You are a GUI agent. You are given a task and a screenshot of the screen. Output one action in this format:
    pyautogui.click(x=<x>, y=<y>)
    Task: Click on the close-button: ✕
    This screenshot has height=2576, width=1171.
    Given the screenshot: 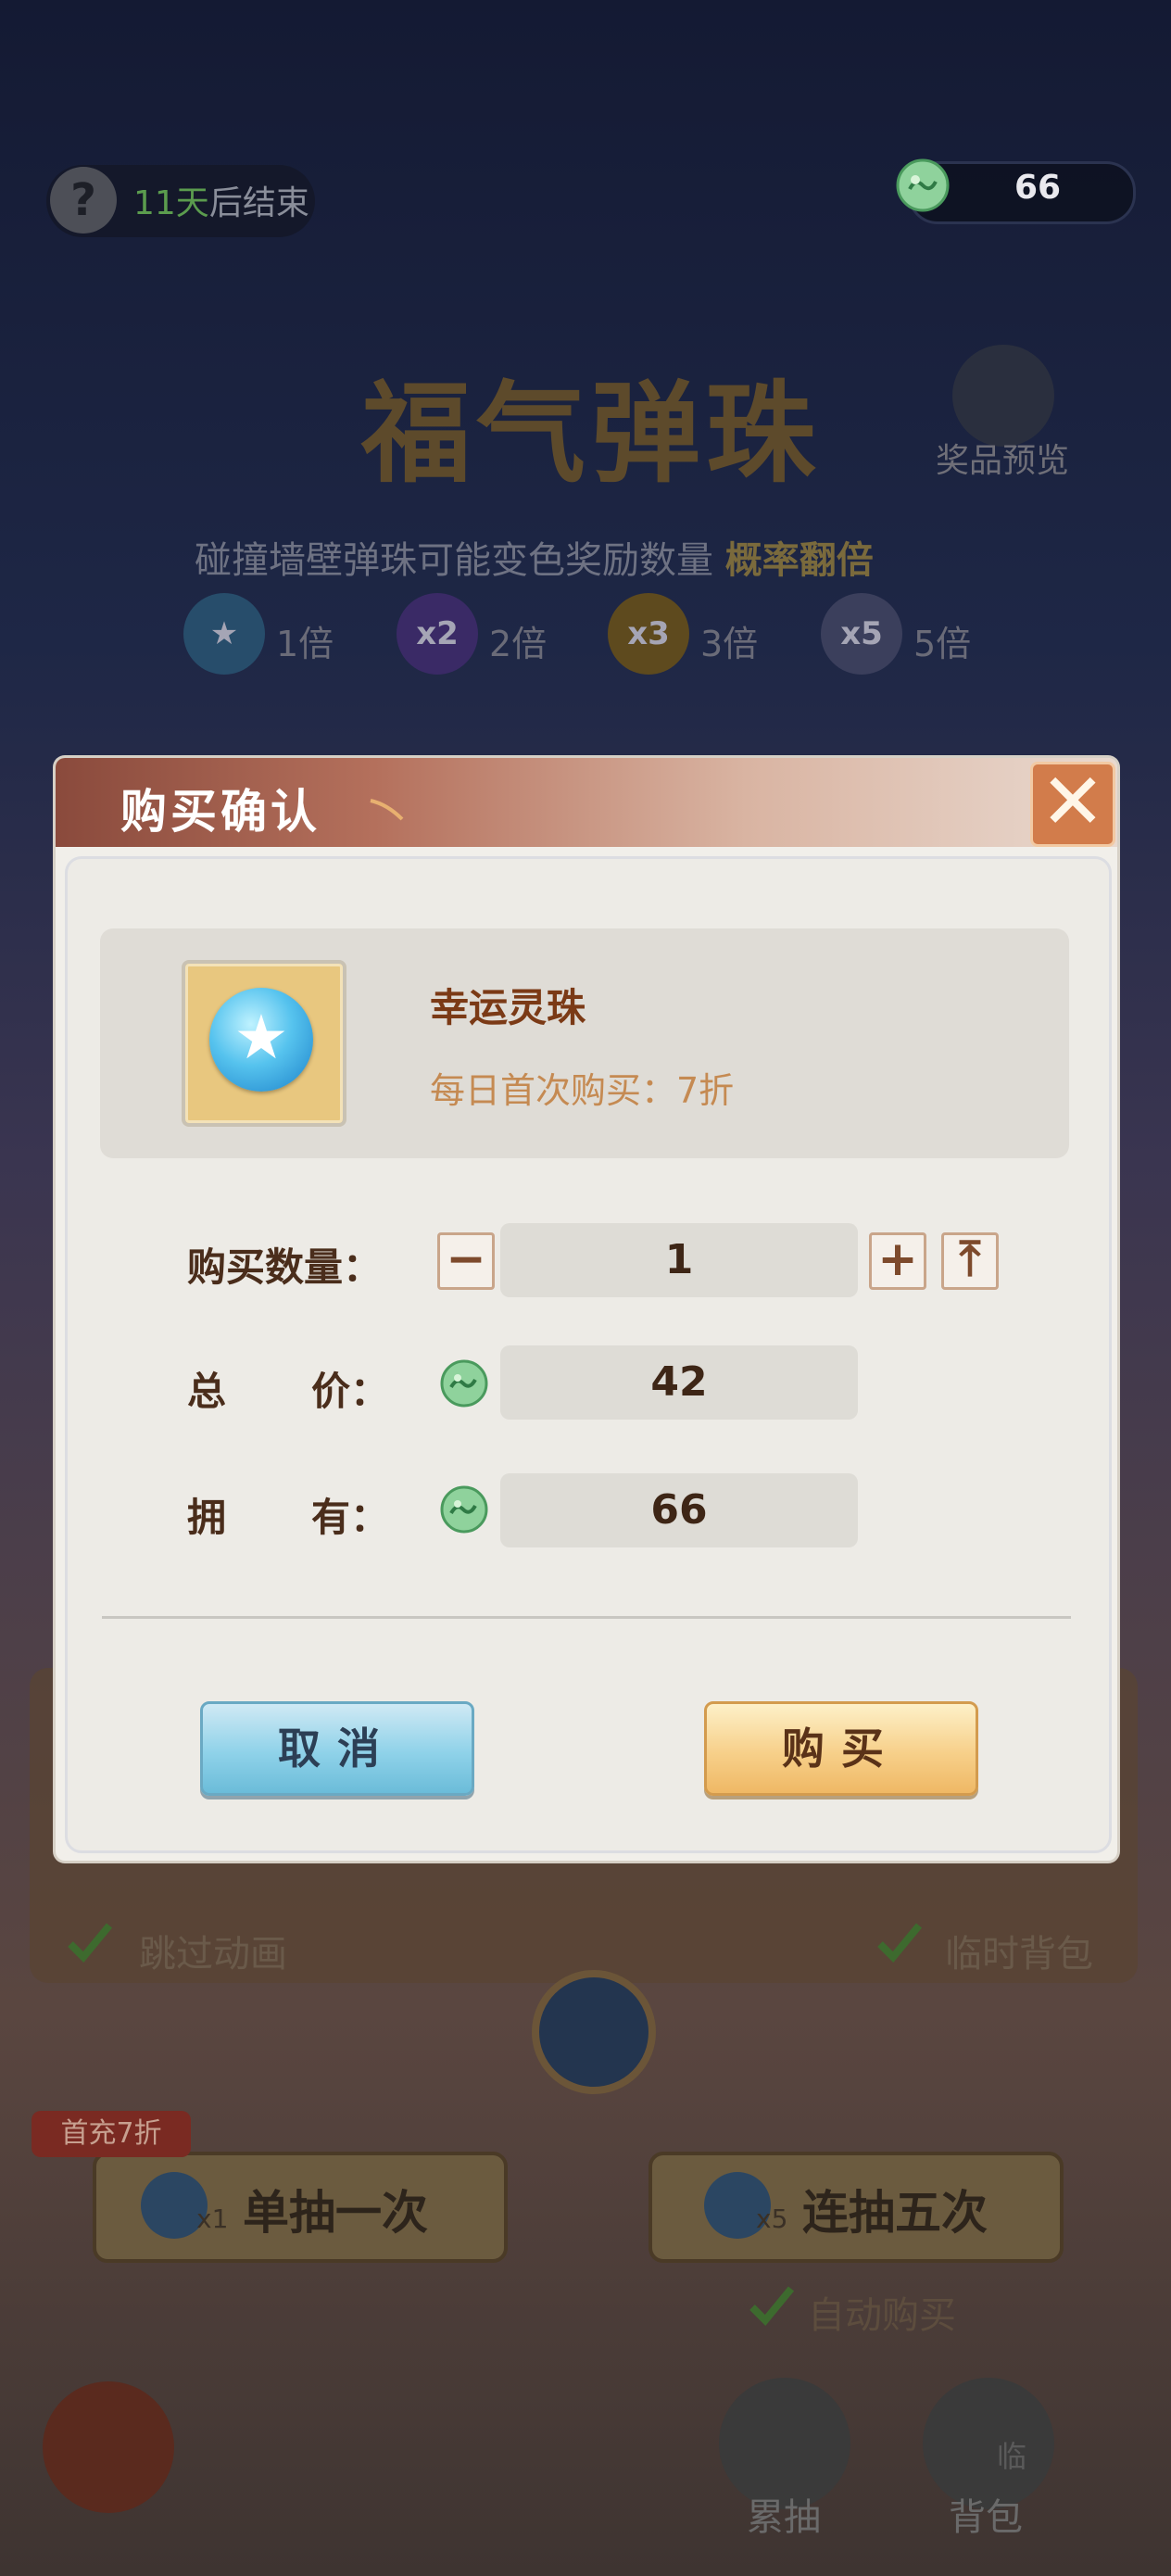 What is the action you would take?
    pyautogui.click(x=1072, y=804)
    